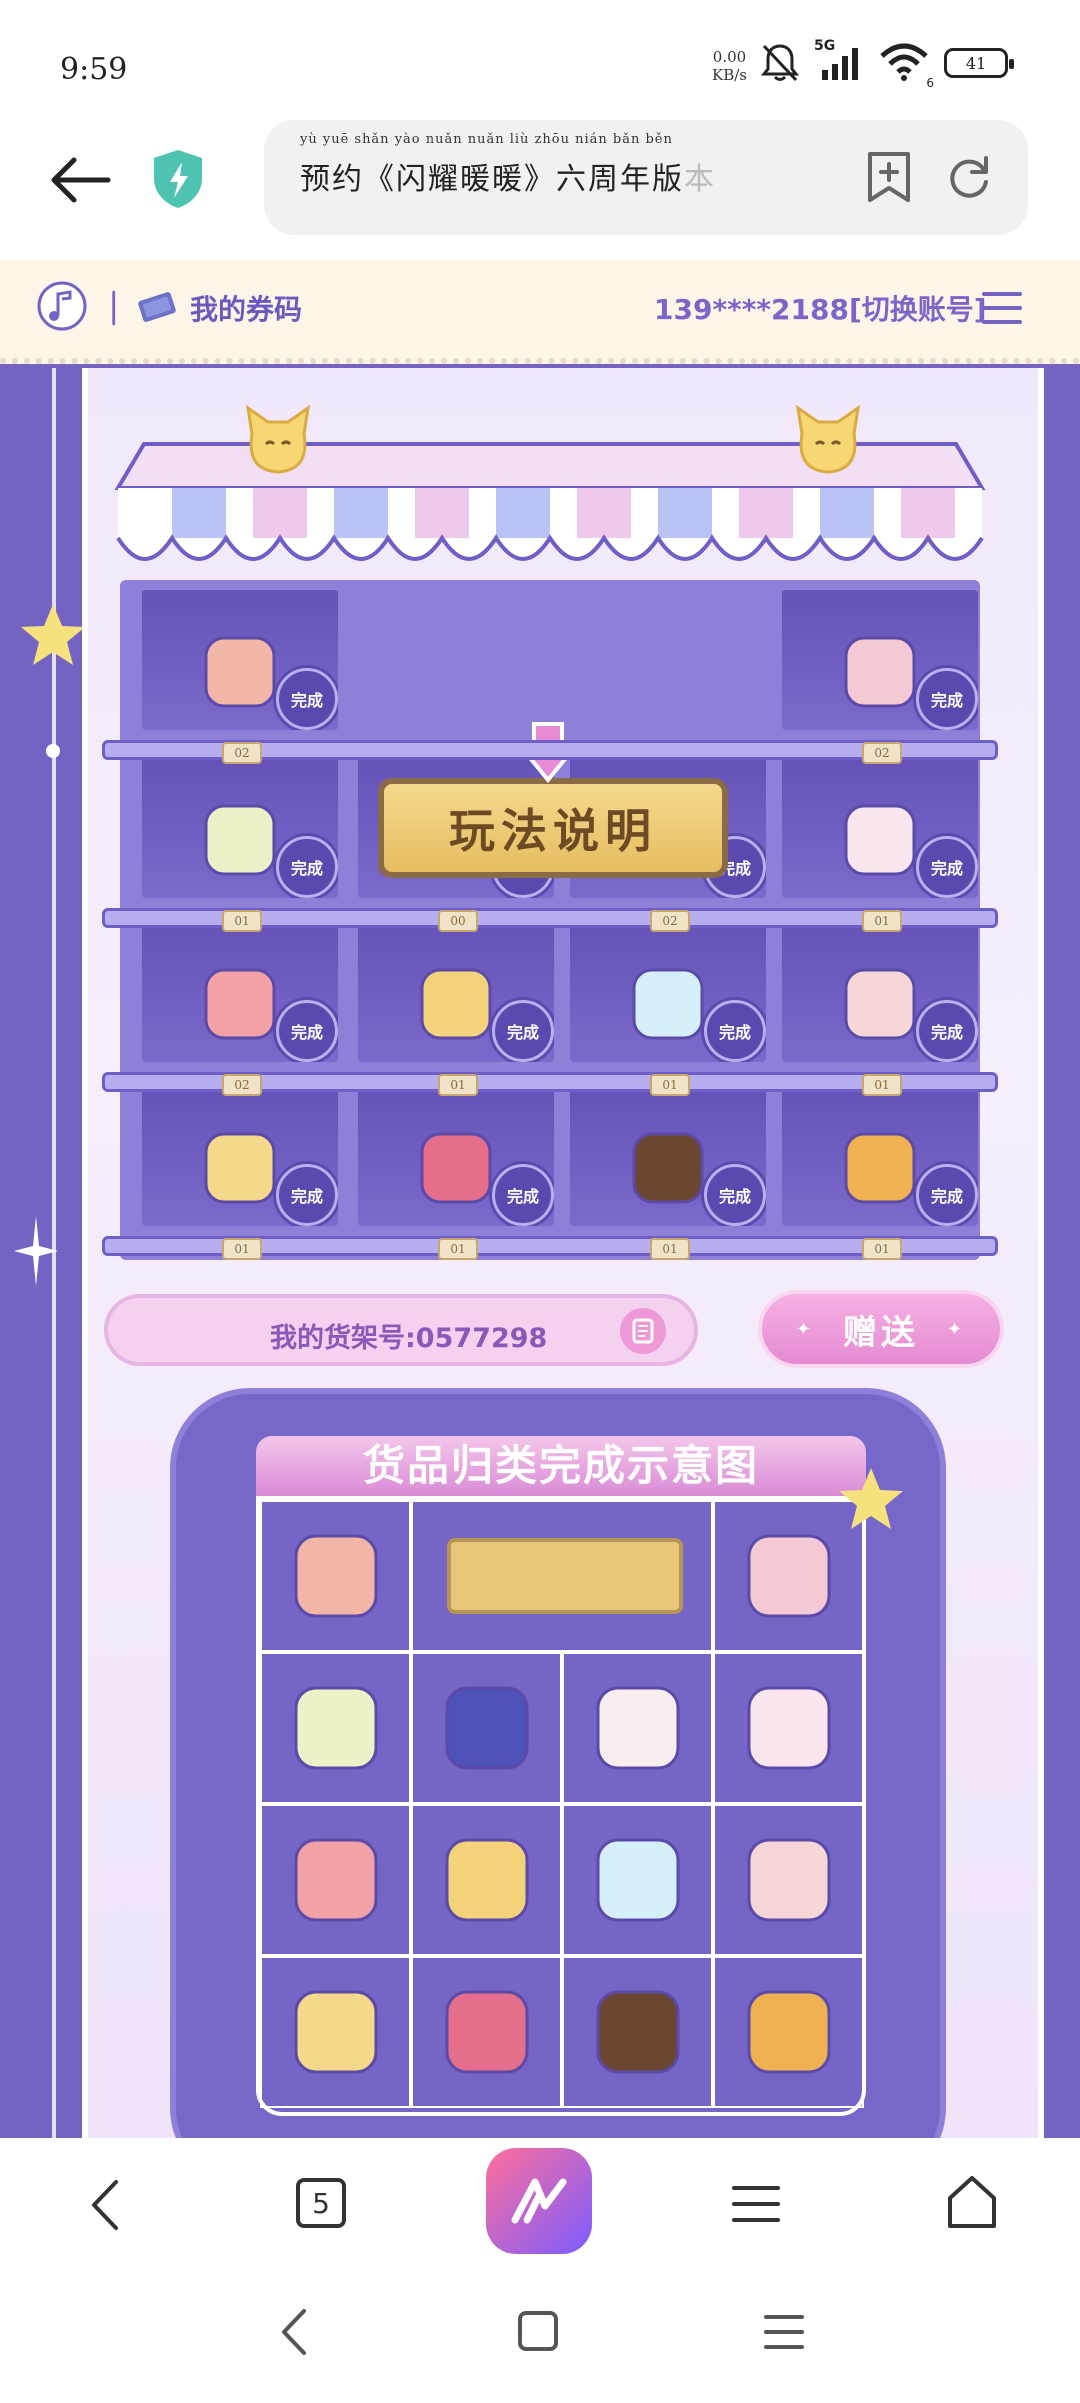 Image resolution: width=1080 pixels, height=2403 pixels. I want to click on system-back-icon, so click(294, 2332).